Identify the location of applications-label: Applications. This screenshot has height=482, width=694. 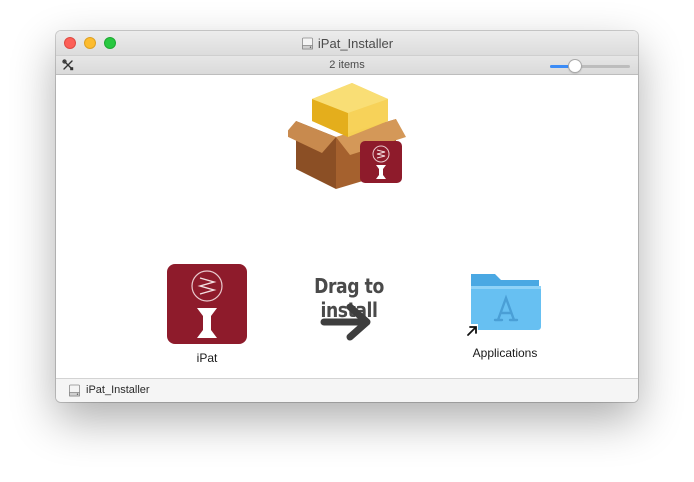
(505, 353).